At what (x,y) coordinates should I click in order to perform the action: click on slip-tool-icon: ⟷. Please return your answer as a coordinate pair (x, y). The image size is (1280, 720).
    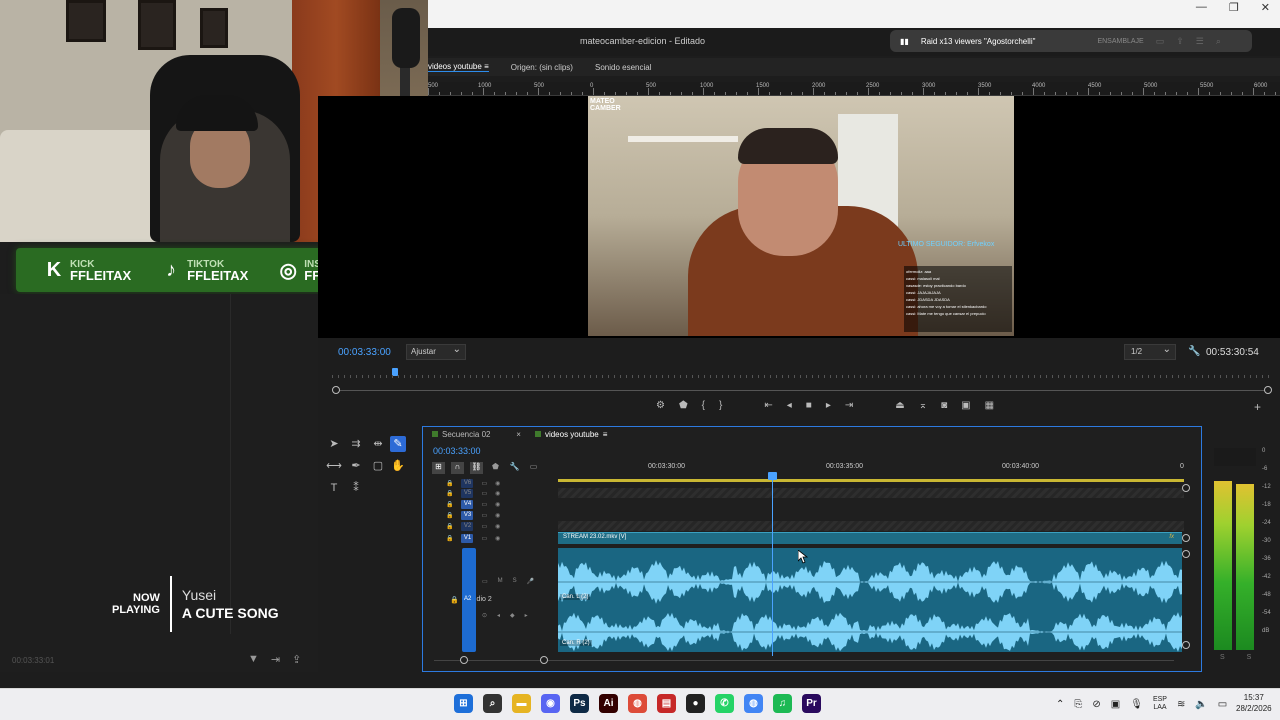
    Looking at the image, I should click on (334, 466).